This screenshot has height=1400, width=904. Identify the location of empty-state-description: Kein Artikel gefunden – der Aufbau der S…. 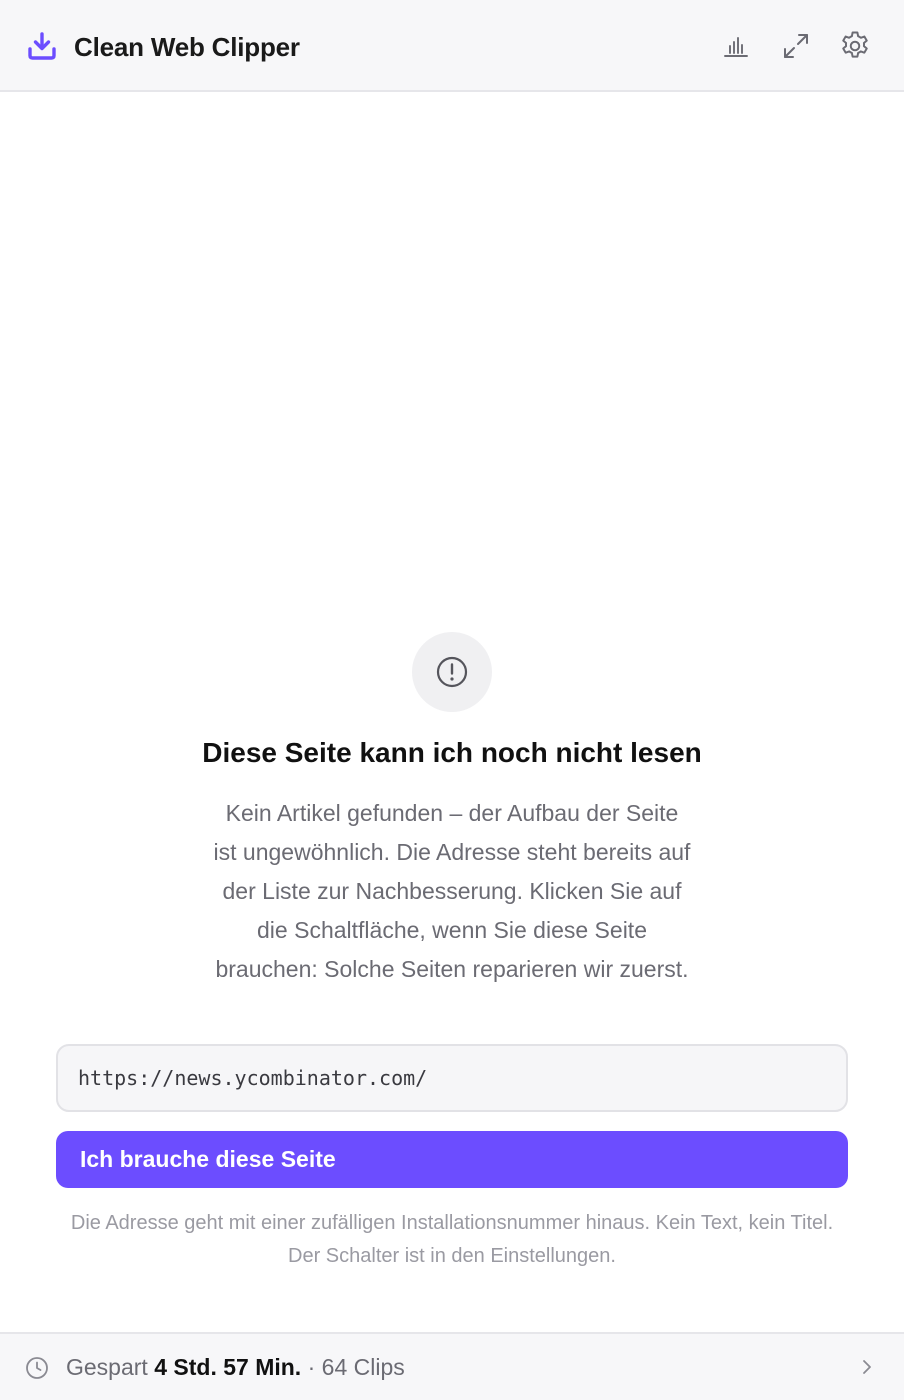
(452, 891).